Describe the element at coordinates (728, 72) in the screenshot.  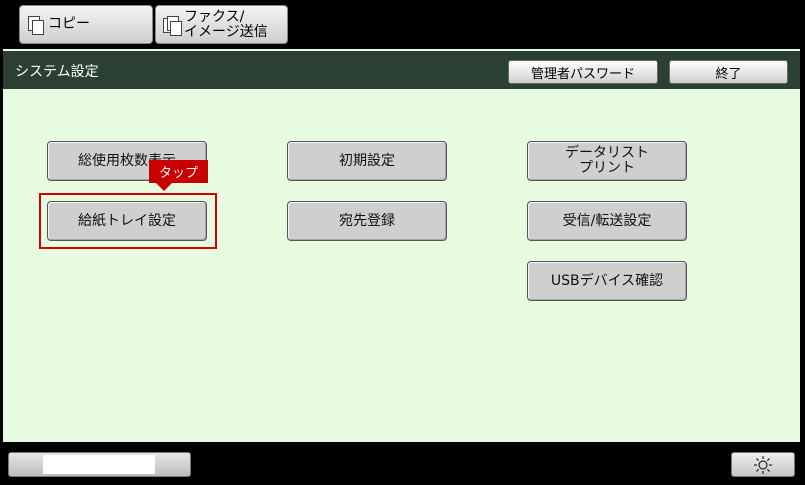
I see `end-button: 終了` at that location.